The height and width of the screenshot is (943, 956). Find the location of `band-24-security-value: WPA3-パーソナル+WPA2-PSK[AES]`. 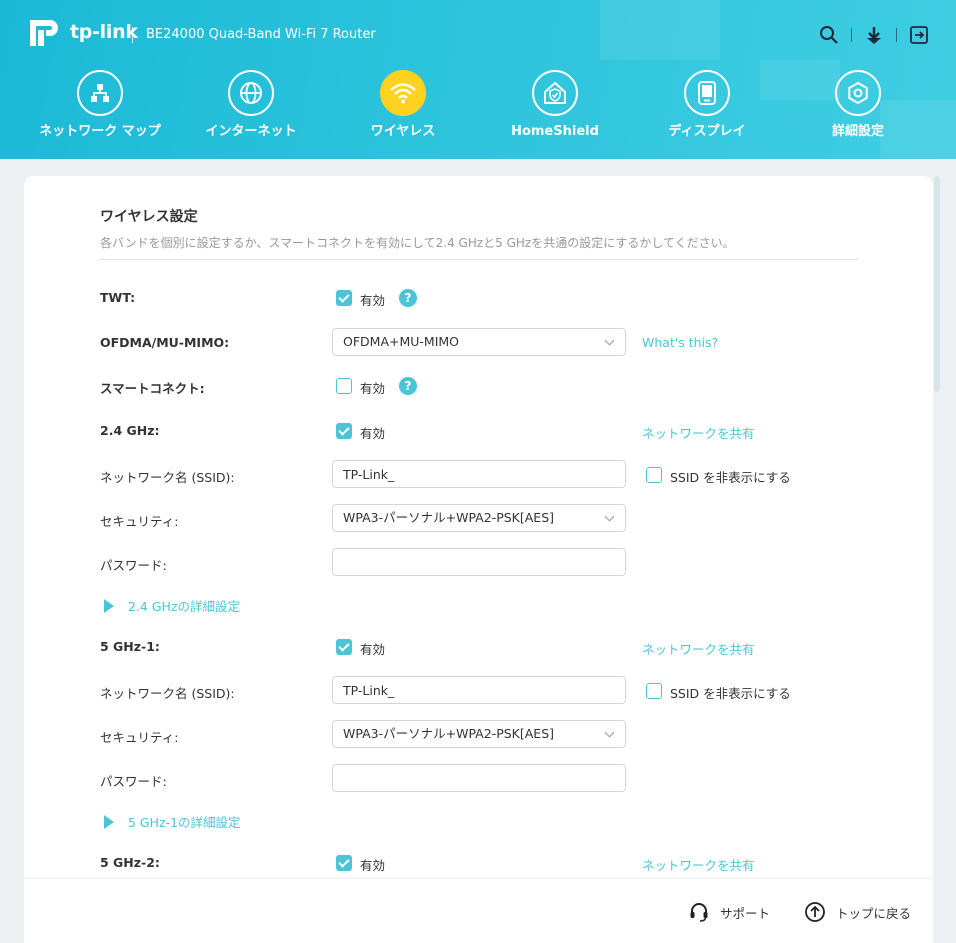

band-24-security-value: WPA3-パーソナル+WPA2-PSK[AES] is located at coordinates (449, 517).